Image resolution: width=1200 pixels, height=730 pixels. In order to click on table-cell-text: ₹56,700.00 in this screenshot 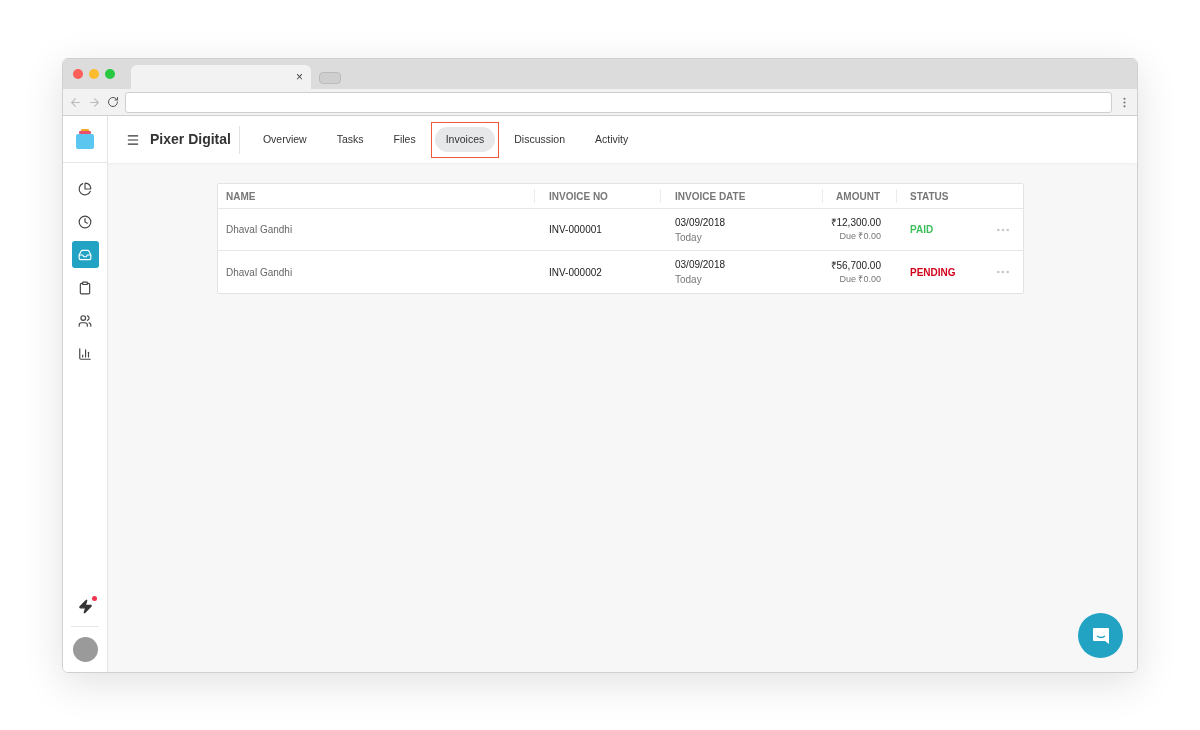, I will do `click(855, 265)`.